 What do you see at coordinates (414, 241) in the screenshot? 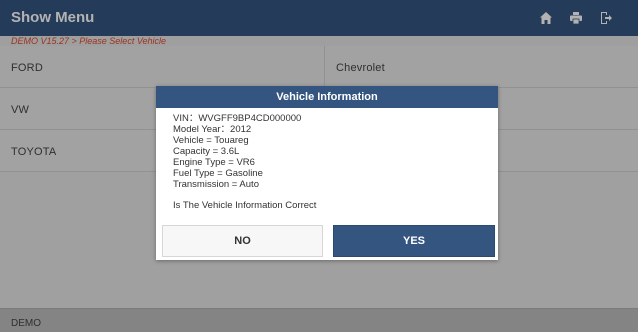
I see `yes-button: YES` at bounding box center [414, 241].